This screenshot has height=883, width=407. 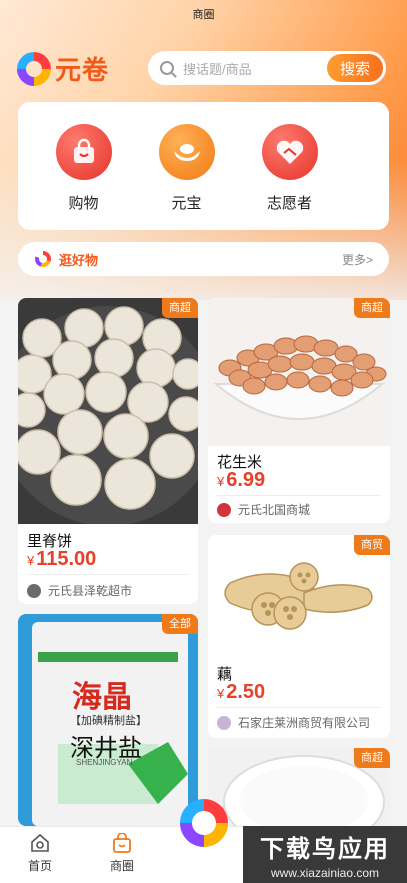 I want to click on logo-ring-icon, so click(x=34, y=68).